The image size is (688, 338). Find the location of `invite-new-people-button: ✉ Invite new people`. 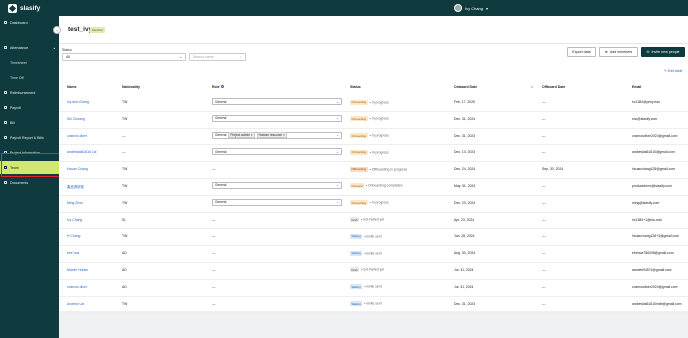

invite-new-people-button: ✉ Invite new people is located at coordinates (663, 52).